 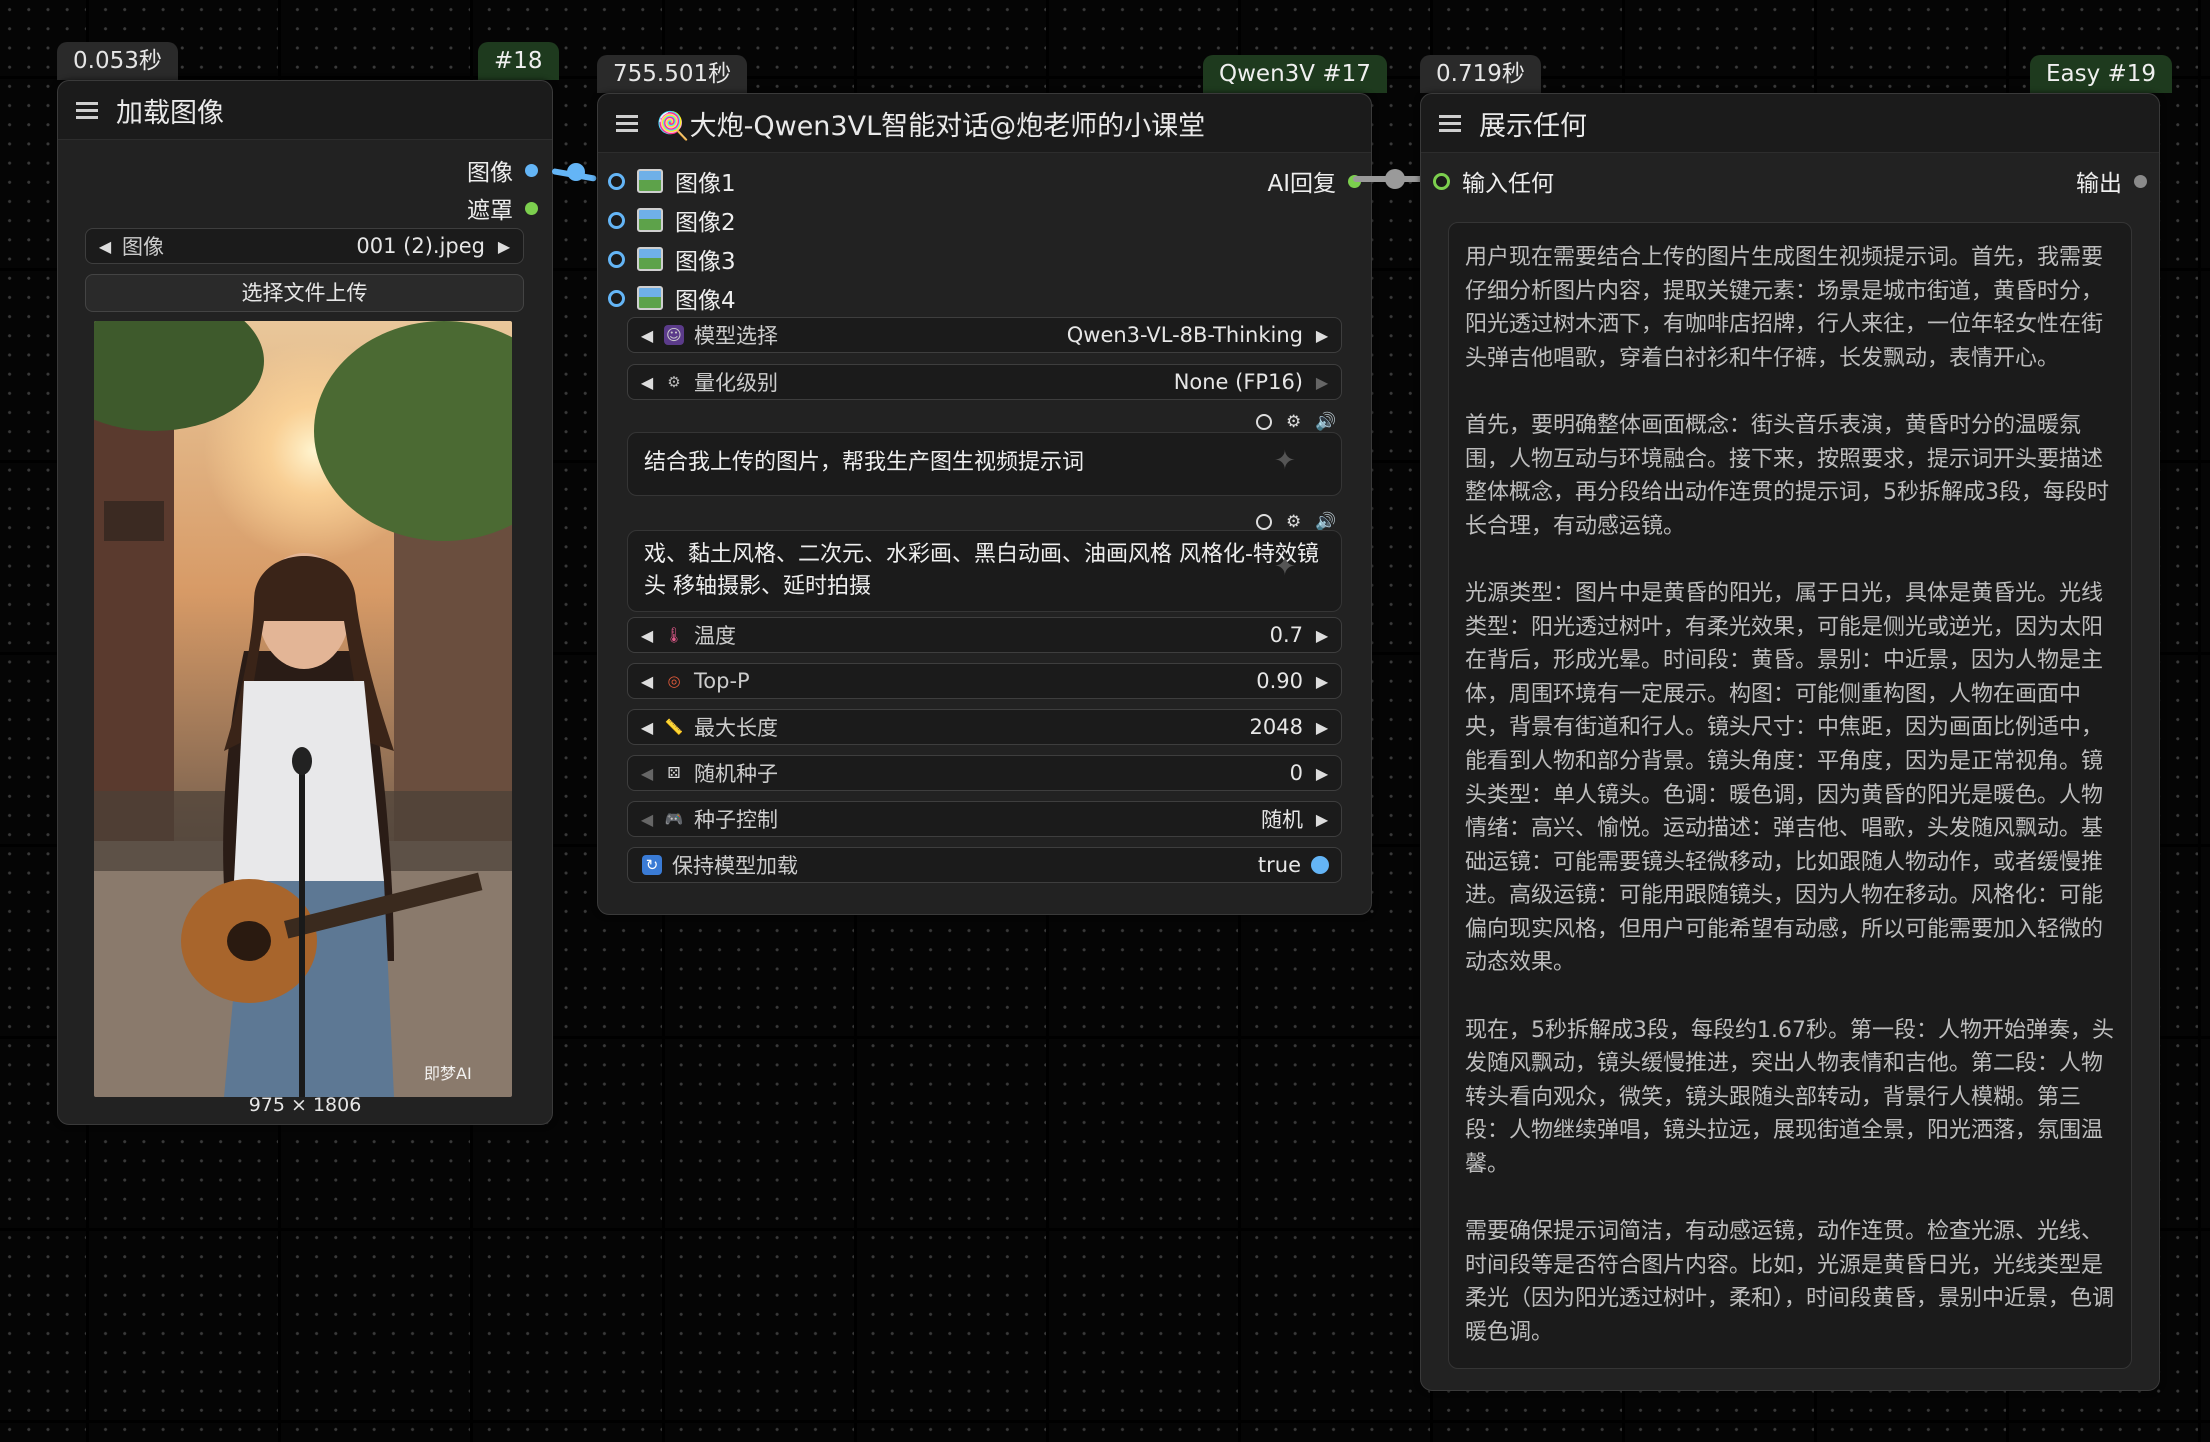 I want to click on node17-header: 🍭大炮-Qwen3VL智能对话@炮老师的小课堂, so click(x=984, y=123).